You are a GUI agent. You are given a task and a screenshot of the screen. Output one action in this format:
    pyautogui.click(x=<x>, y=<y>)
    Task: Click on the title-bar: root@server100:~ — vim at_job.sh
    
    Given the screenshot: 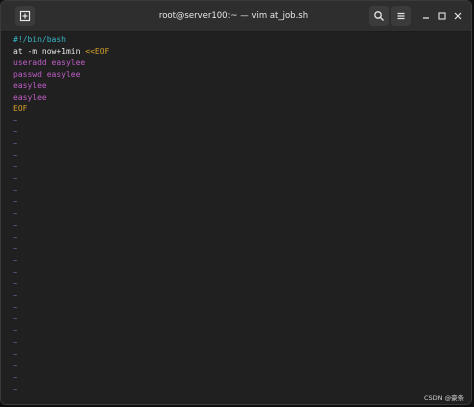 What is the action you would take?
    pyautogui.click(x=236, y=16)
    